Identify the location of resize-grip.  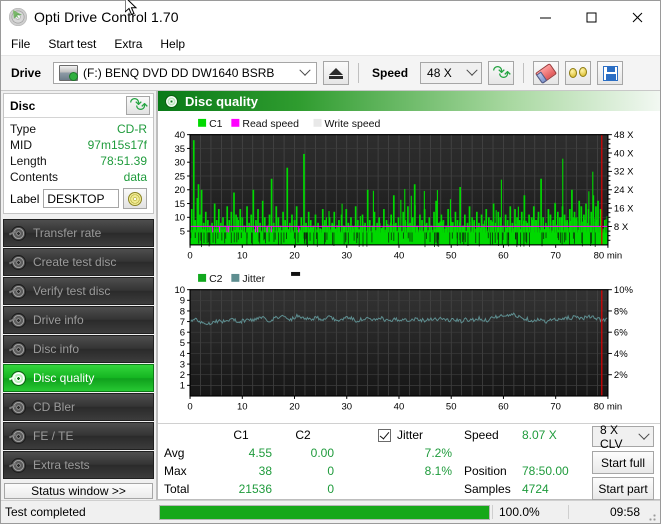
(653, 512).